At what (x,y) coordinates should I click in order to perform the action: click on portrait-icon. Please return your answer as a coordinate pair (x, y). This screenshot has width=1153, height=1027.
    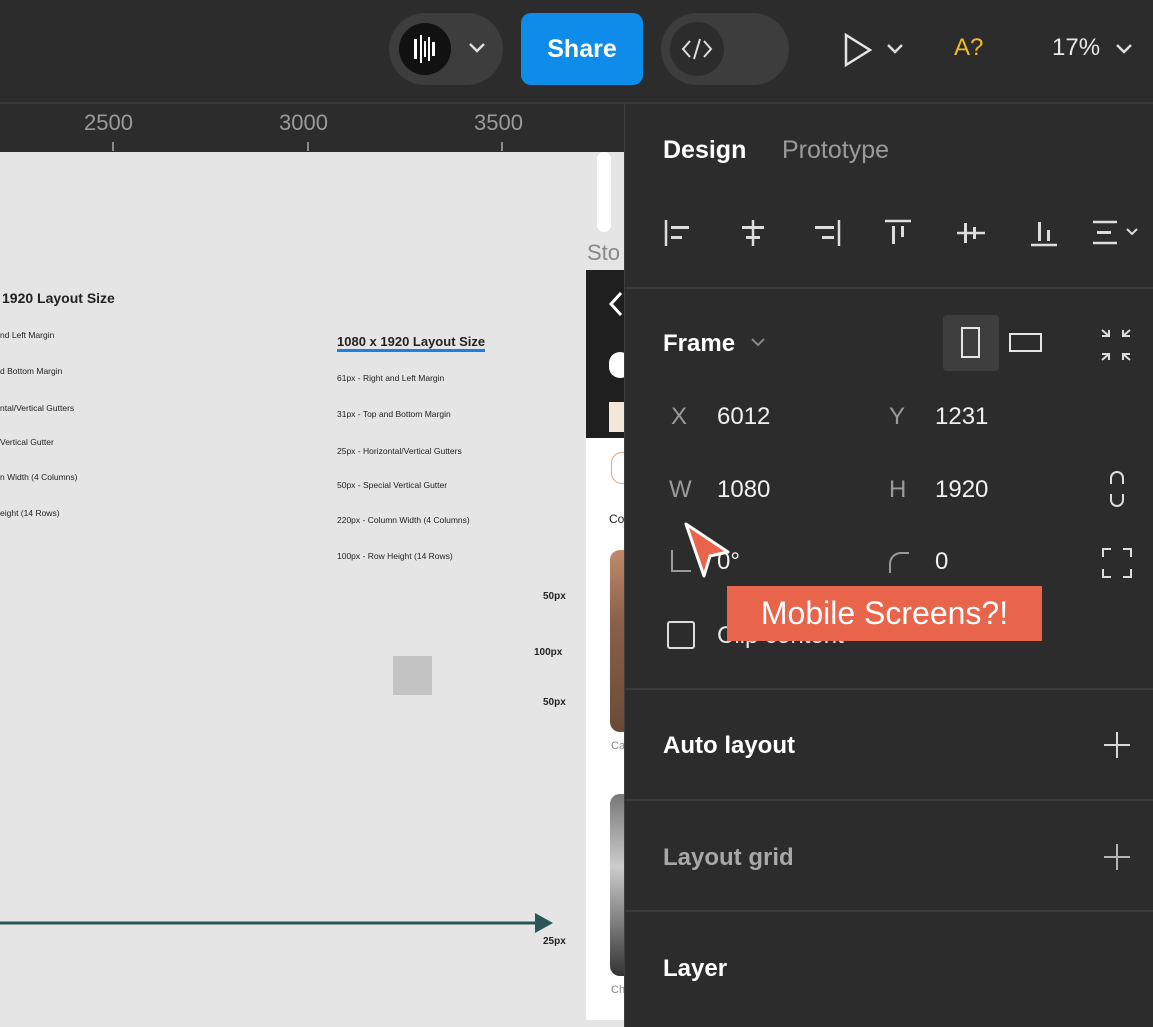
    Looking at the image, I should click on (970, 342).